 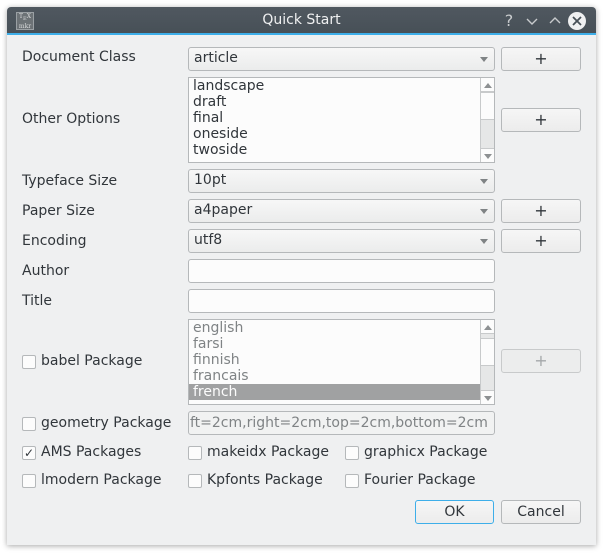 What do you see at coordinates (334, 150) in the screenshot?
I see `list-item: twoside` at bounding box center [334, 150].